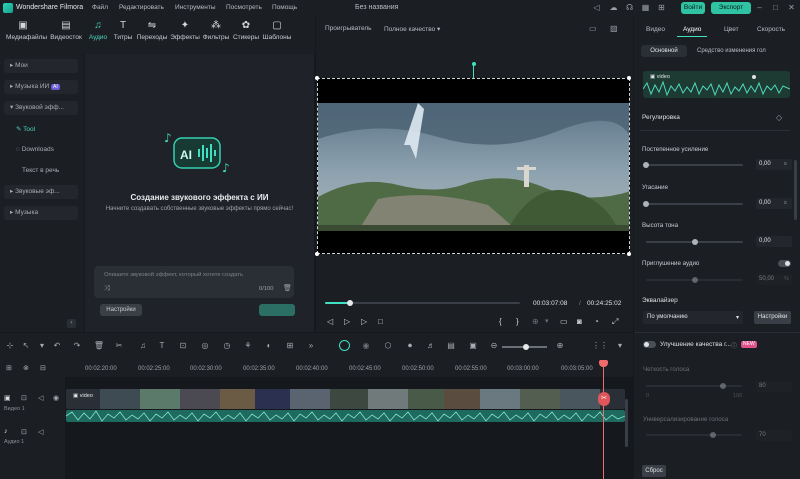 The height and width of the screenshot is (479, 800). Describe the element at coordinates (183, 345) in the screenshot. I see `crop-icon: ⊡` at that location.